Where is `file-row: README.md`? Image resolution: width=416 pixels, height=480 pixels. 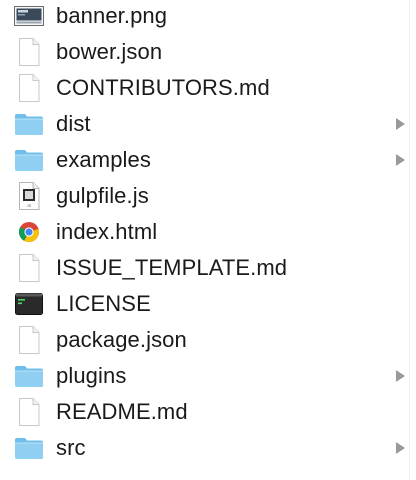
file-row: README.md is located at coordinates (208, 412).